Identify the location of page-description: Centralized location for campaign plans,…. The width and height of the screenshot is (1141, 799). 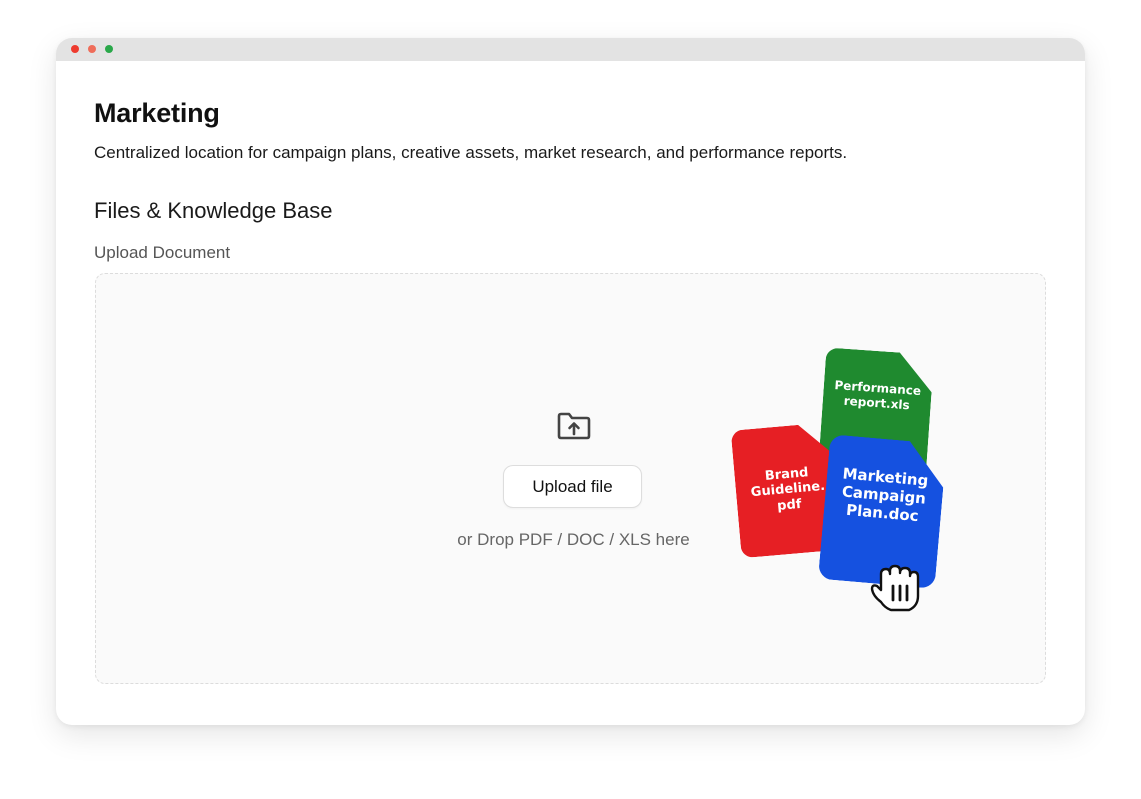
(471, 152).